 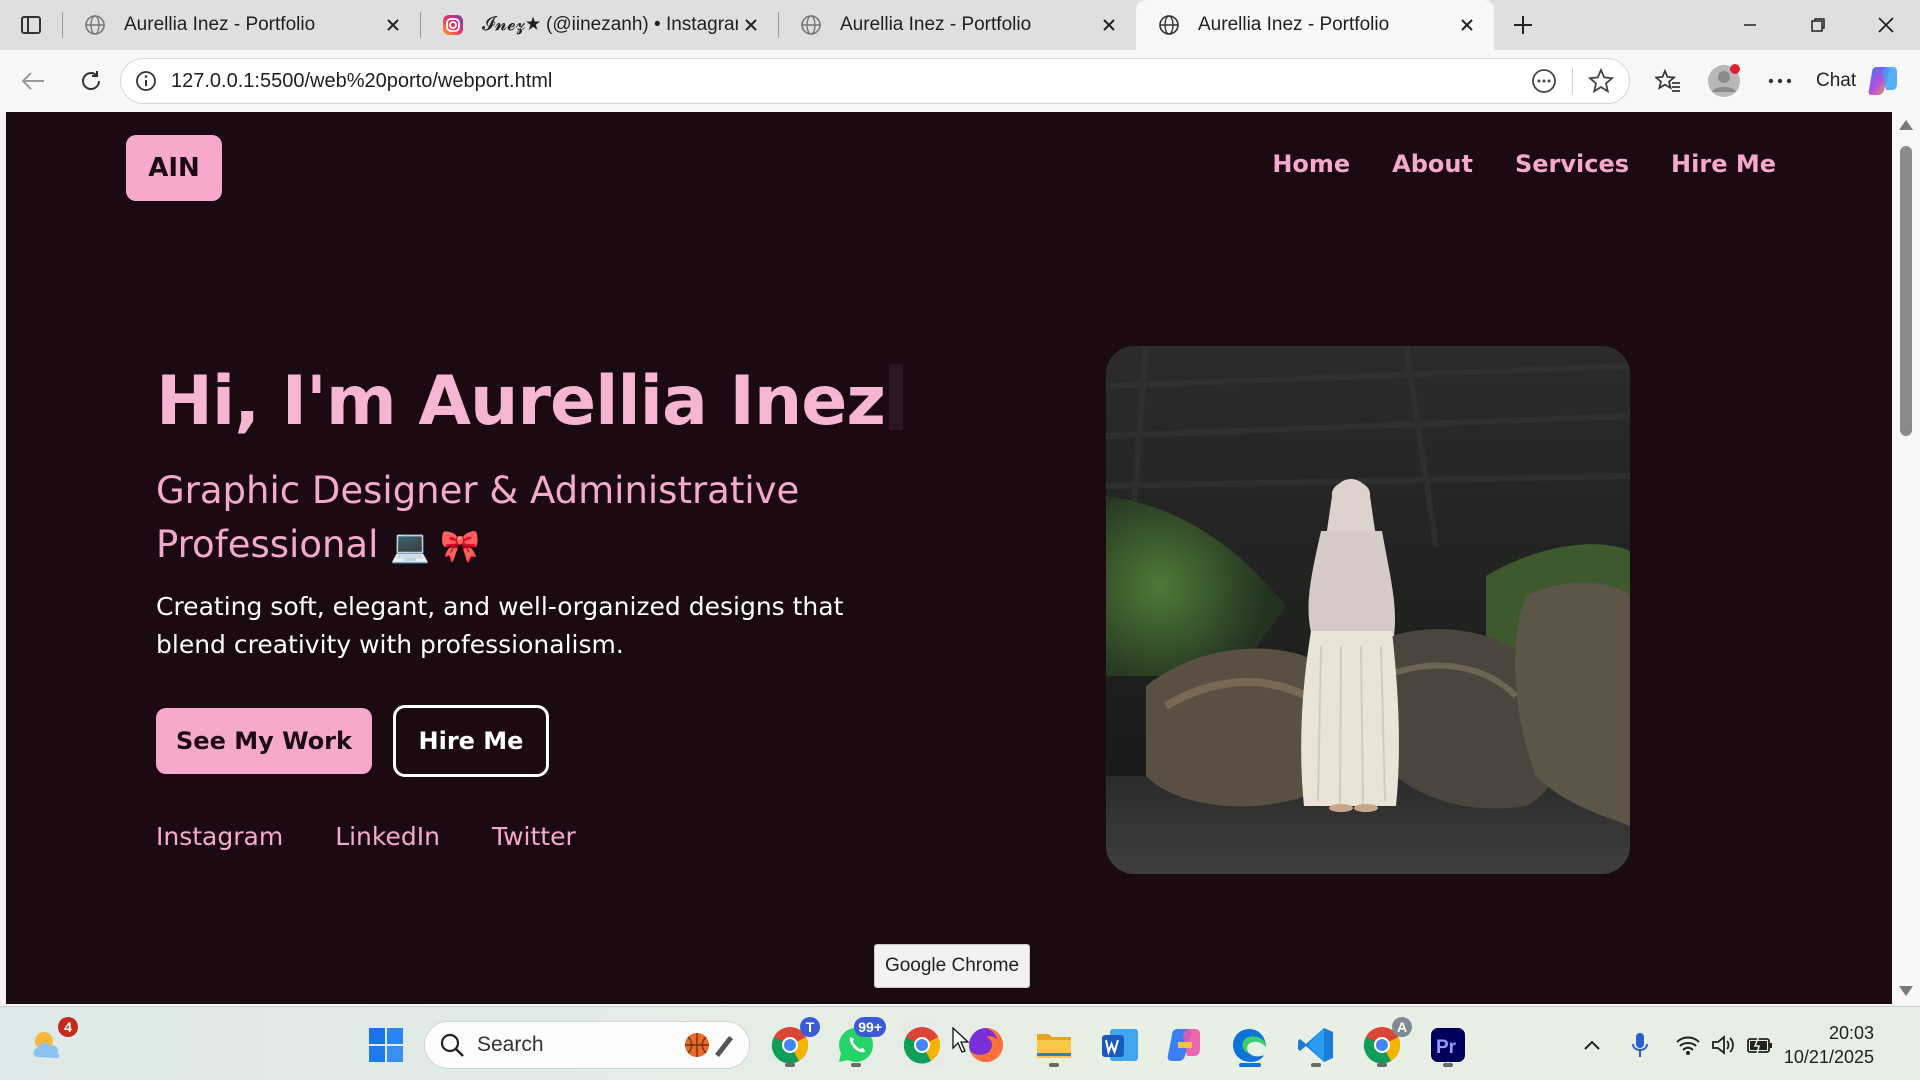 I want to click on tab-portfolio-1: Aurellia Inez - Portfolio, so click(x=241, y=25).